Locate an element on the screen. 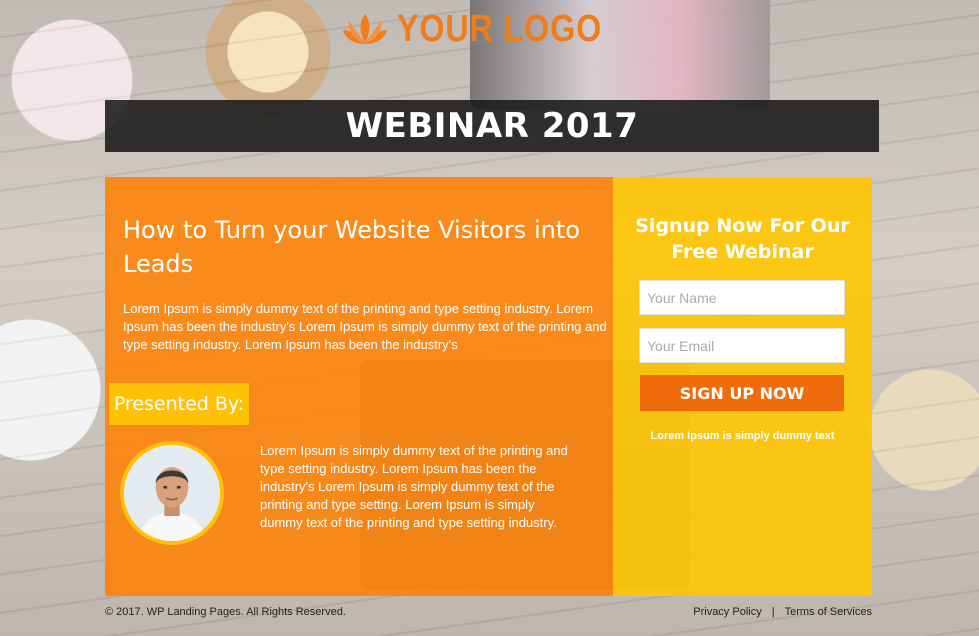 The image size is (979, 636). footer-links: Privacy Policy | Terms of Services is located at coordinates (782, 612).